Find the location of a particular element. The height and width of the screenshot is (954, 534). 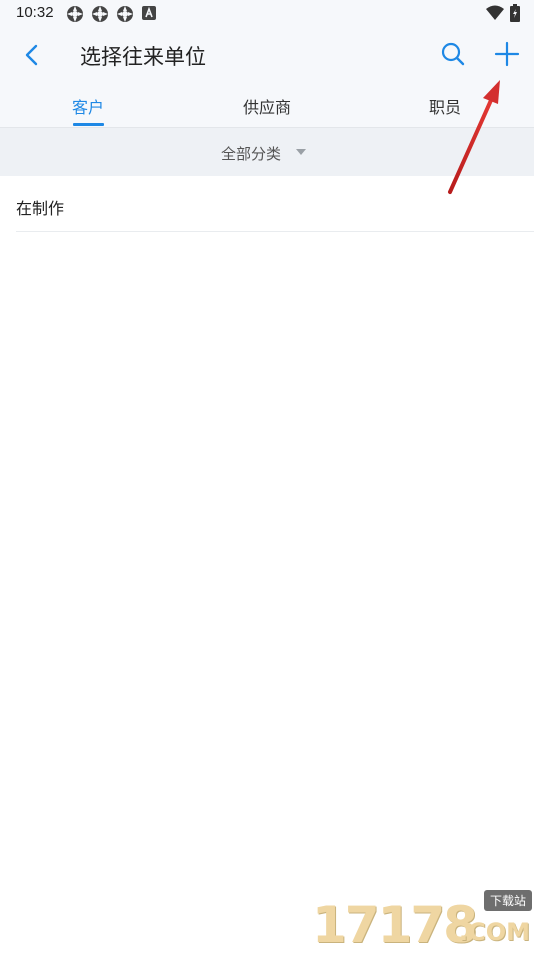

watermark-digits: 17178 is located at coordinates (395, 925).